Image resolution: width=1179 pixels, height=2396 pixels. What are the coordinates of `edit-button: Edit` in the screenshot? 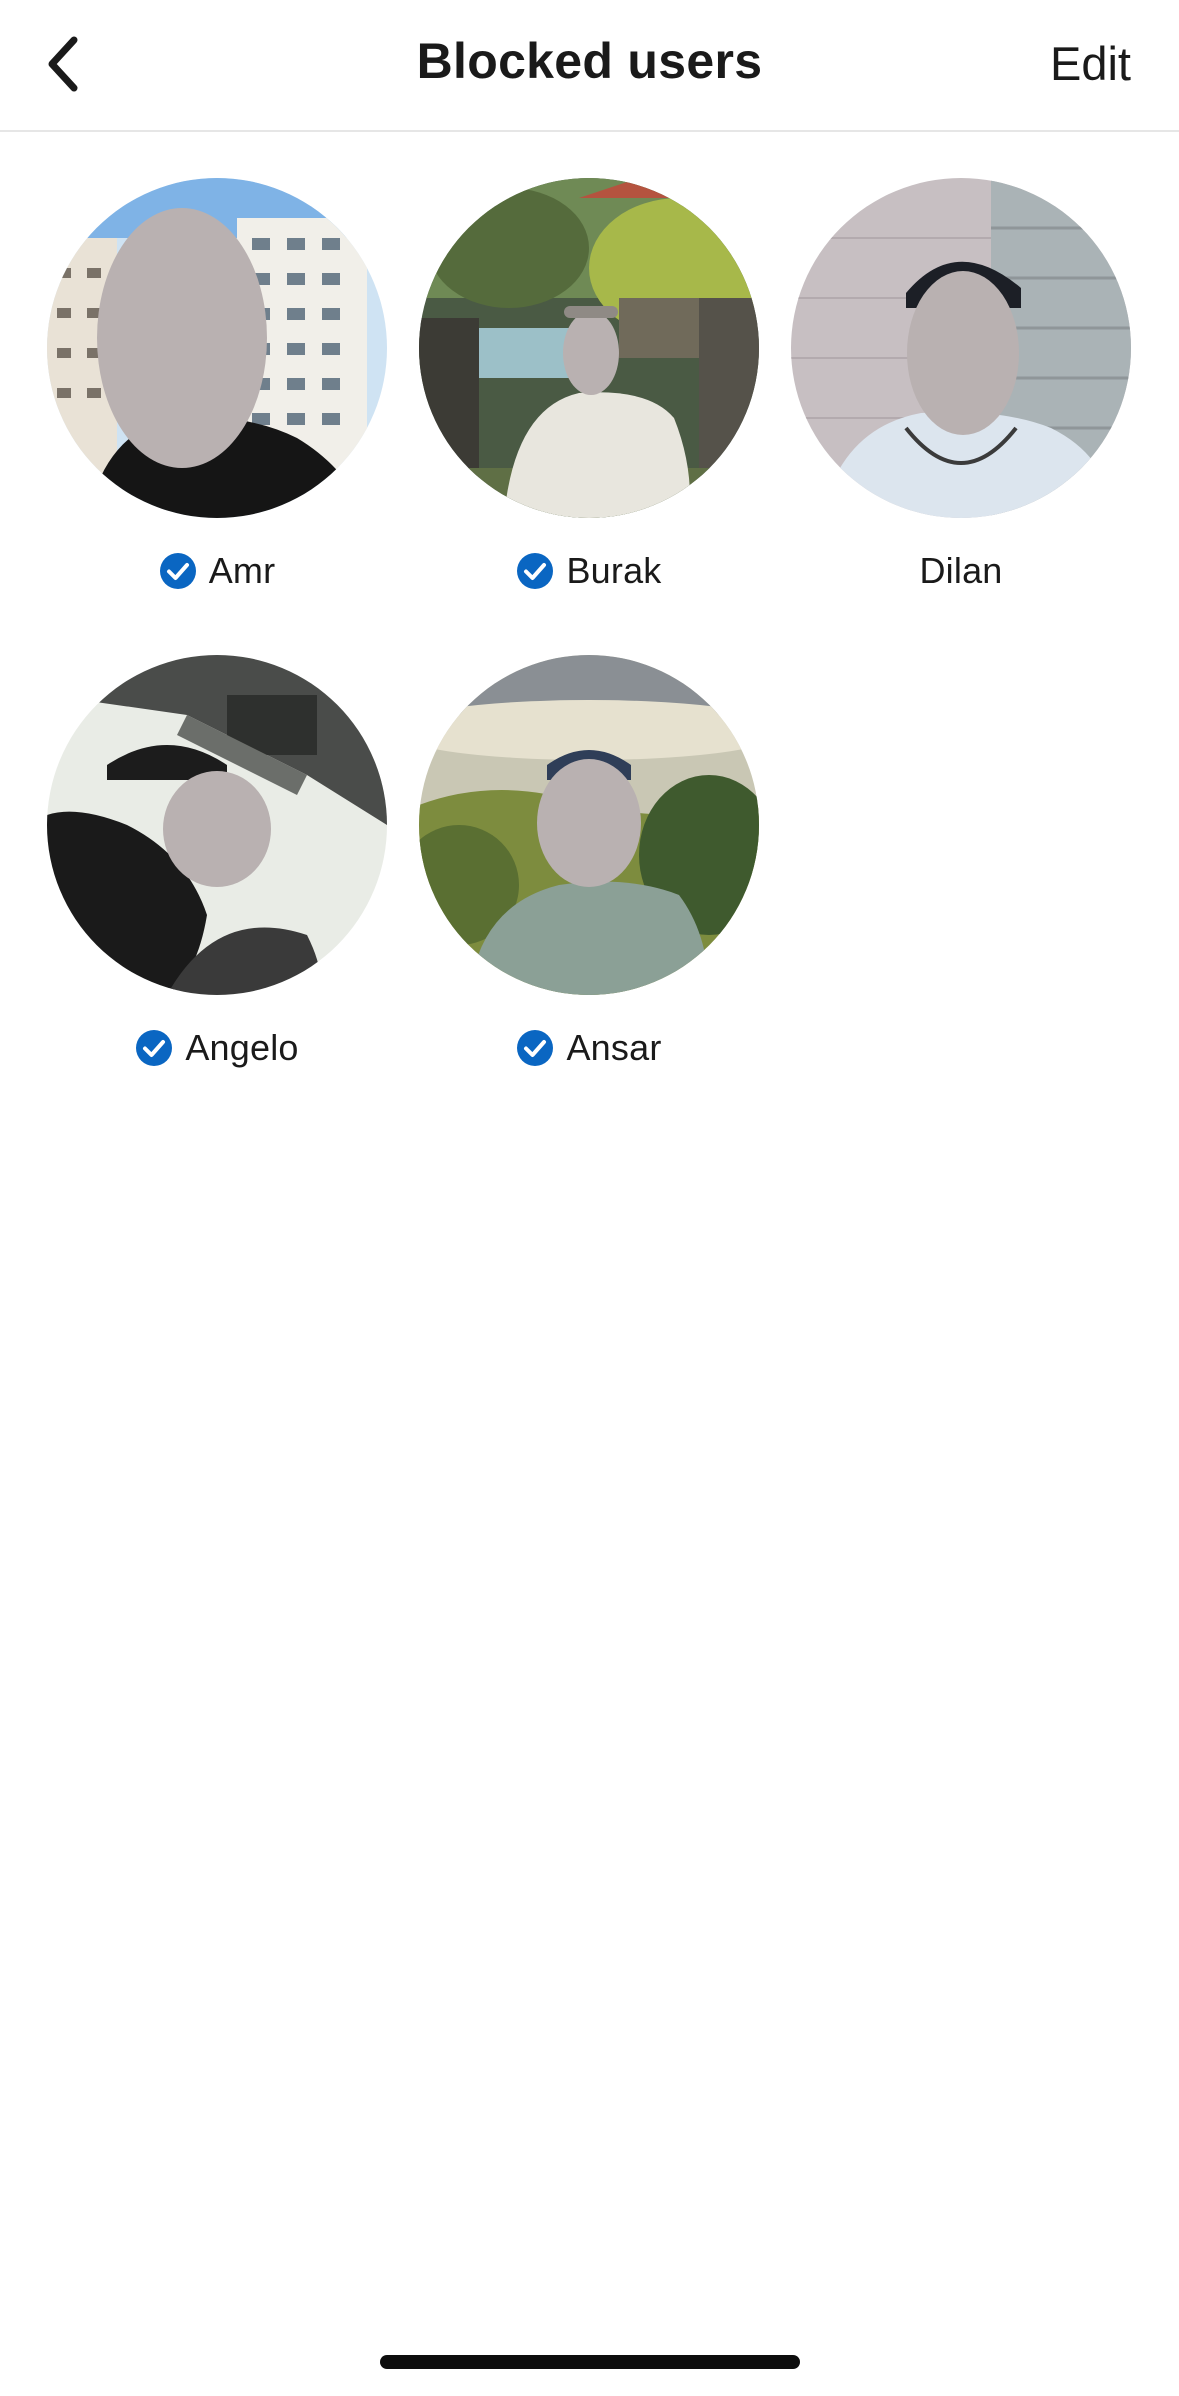 It's located at (1090, 63).